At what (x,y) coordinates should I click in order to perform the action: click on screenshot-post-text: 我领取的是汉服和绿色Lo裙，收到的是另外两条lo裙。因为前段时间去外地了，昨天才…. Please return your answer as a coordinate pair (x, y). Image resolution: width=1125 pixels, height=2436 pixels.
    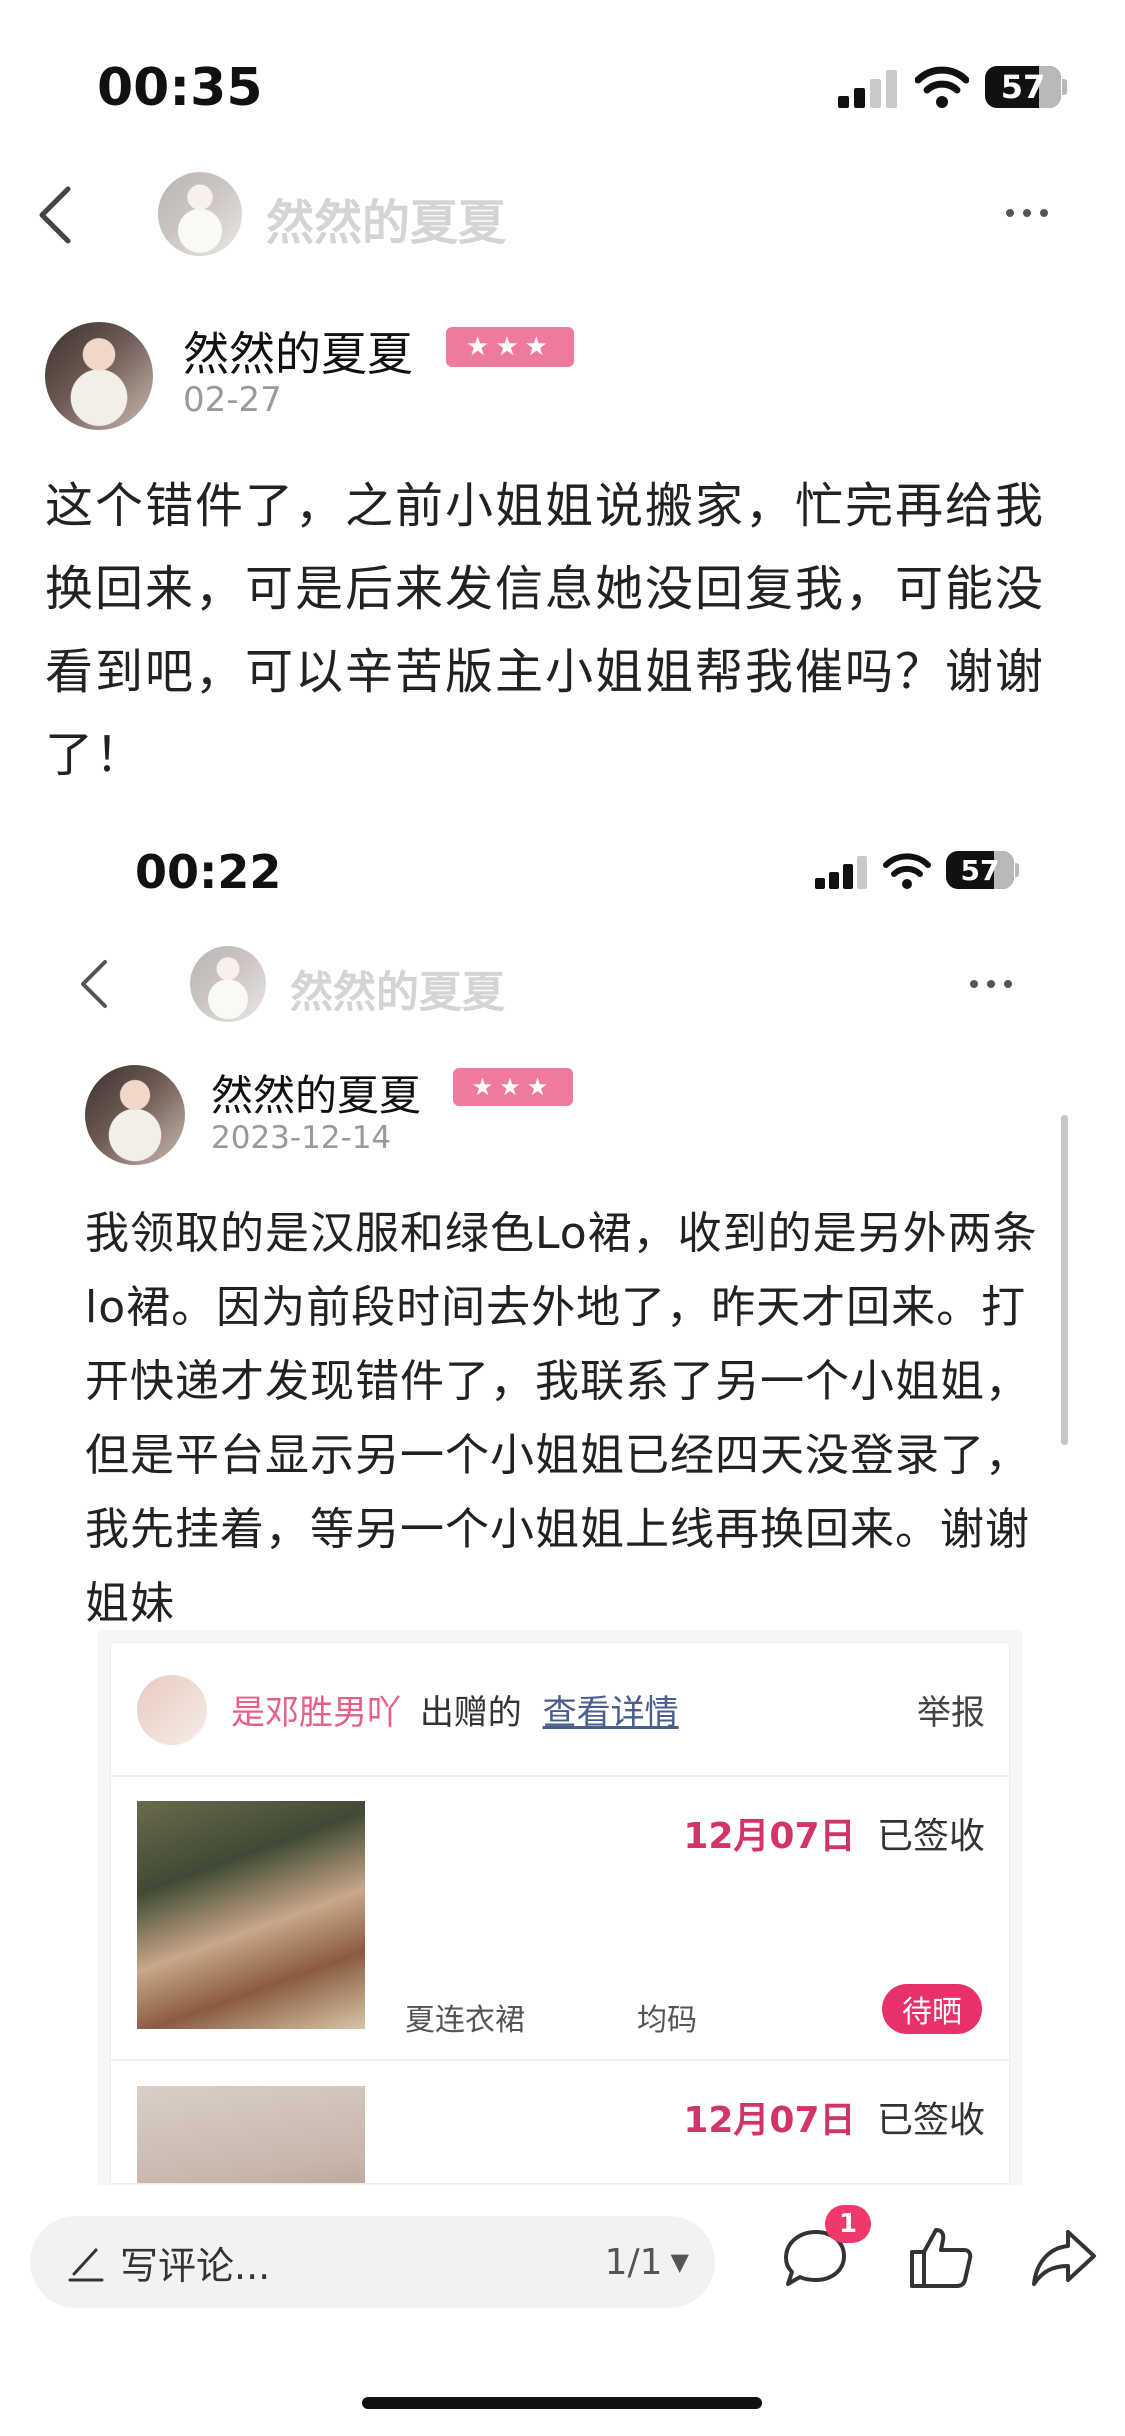
    Looking at the image, I should click on (561, 1418).